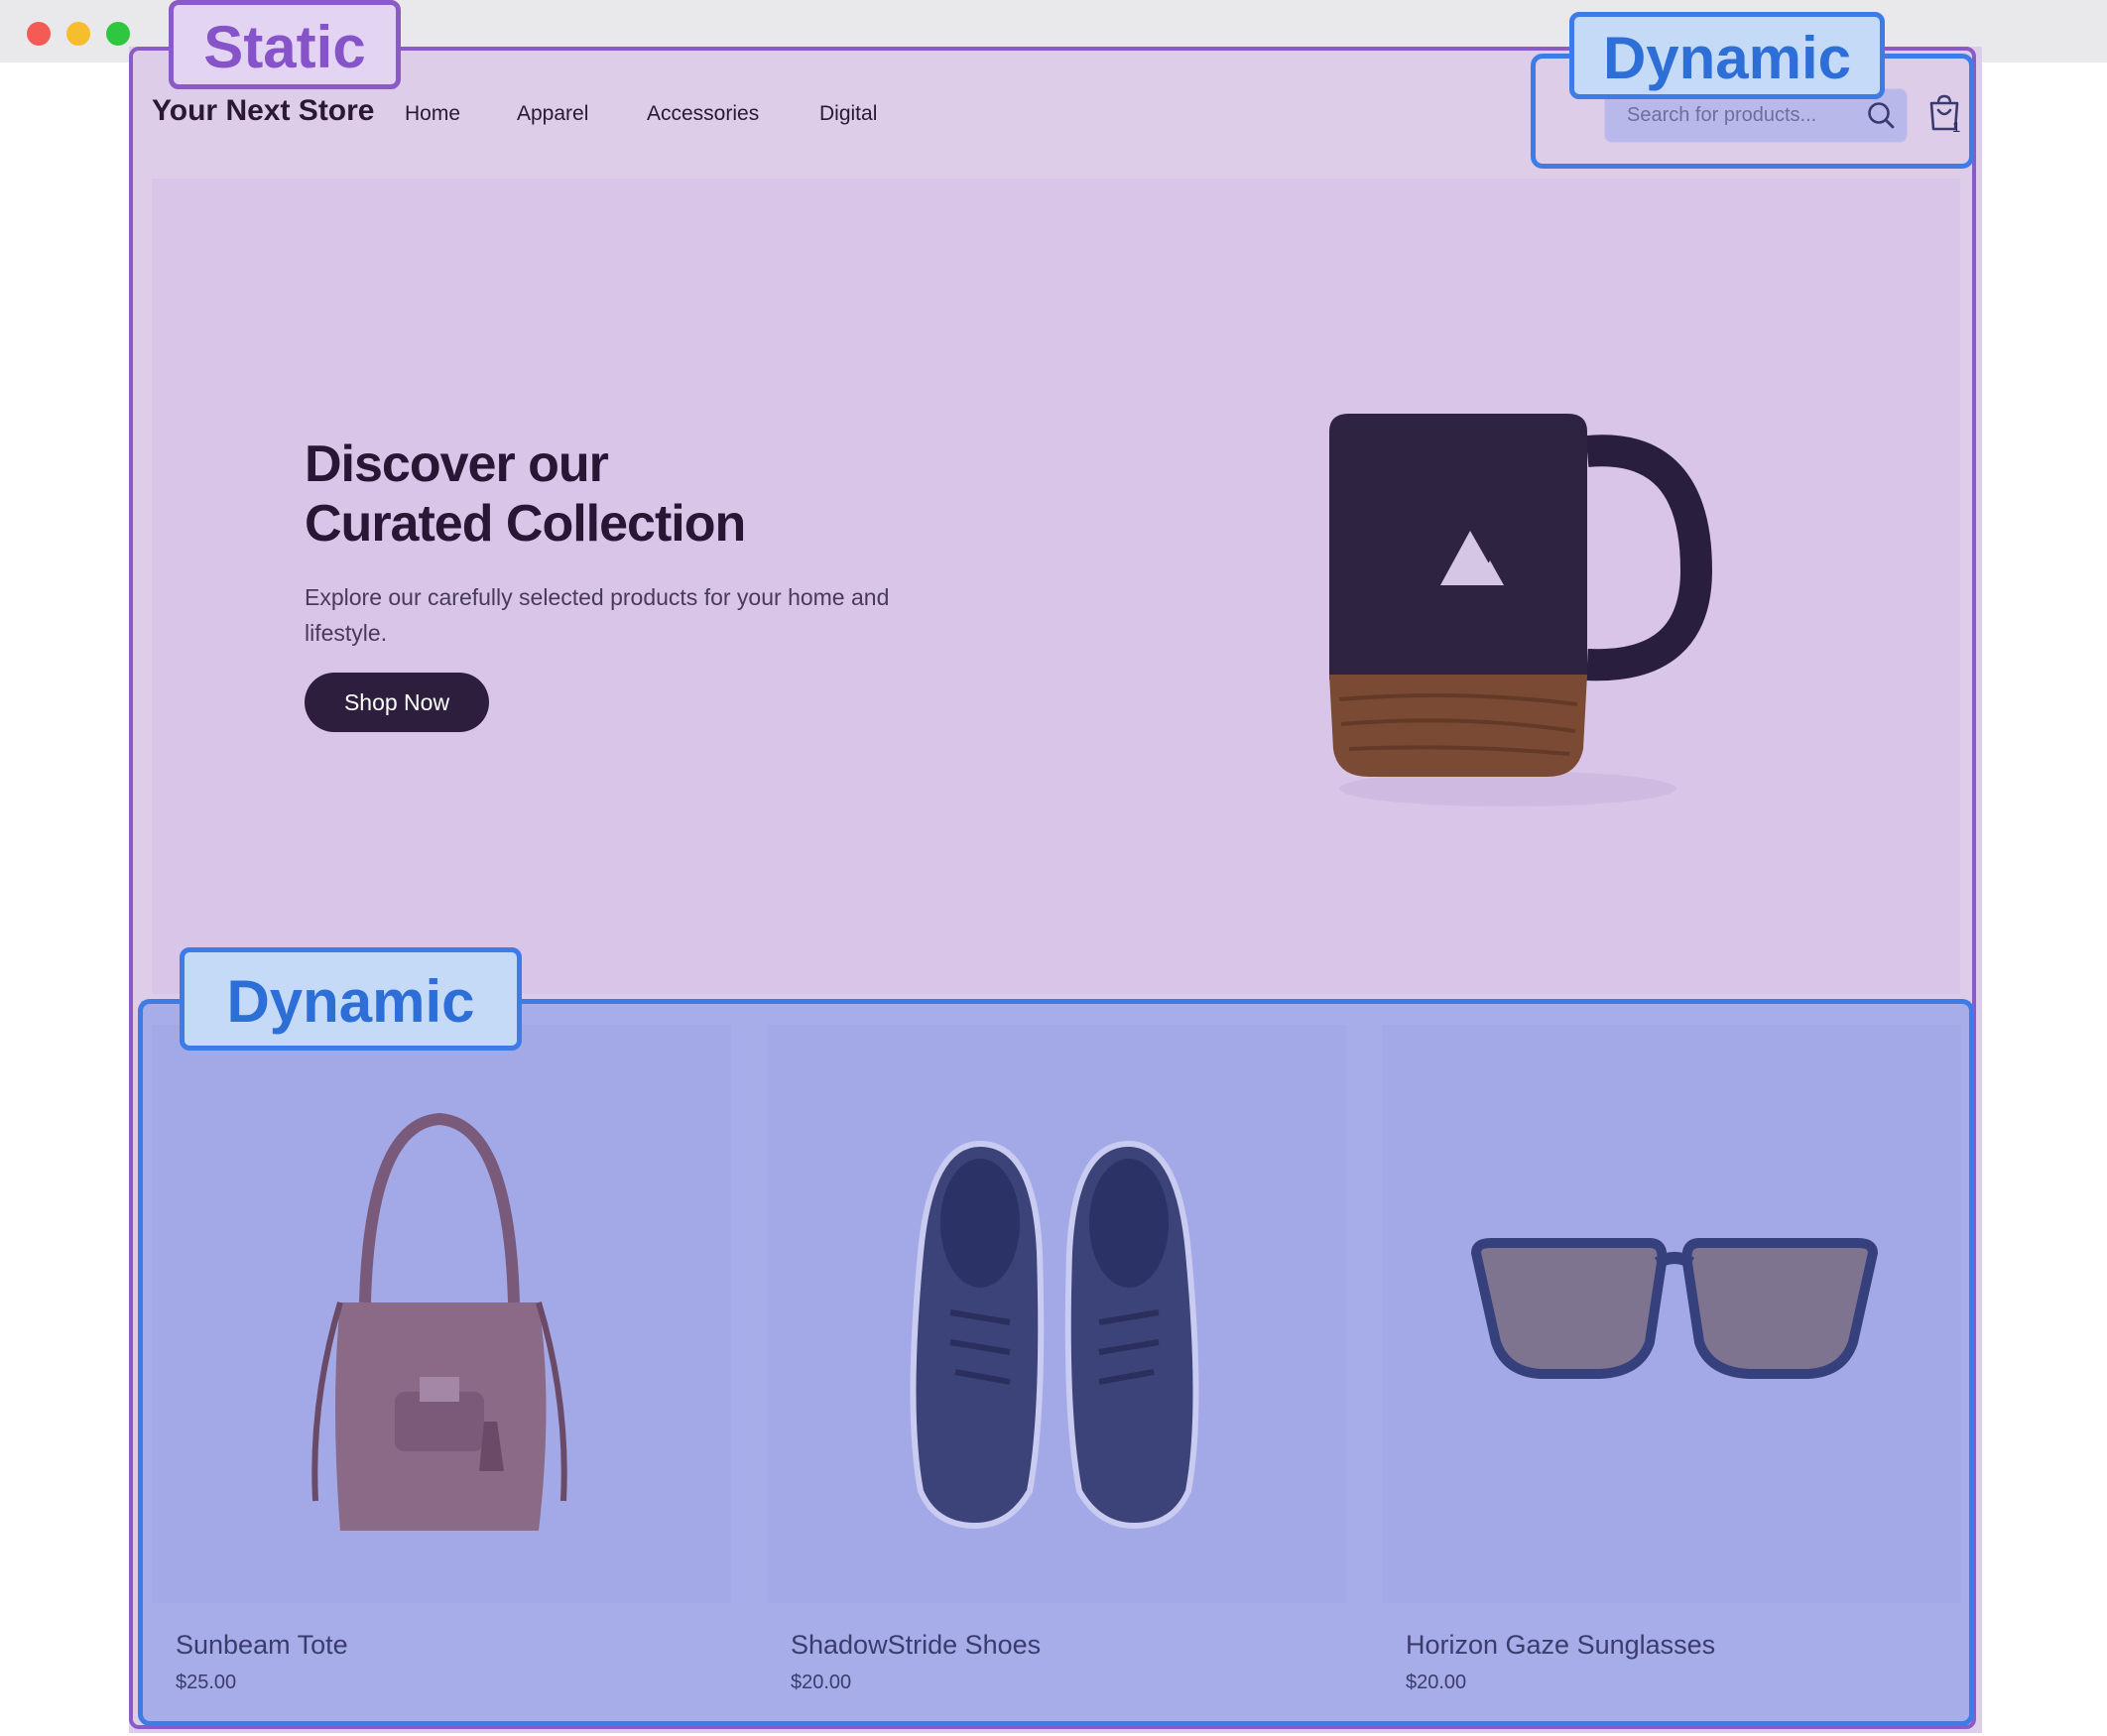  Describe the element at coordinates (39, 34) in the screenshot. I see `window-close-icon` at that location.